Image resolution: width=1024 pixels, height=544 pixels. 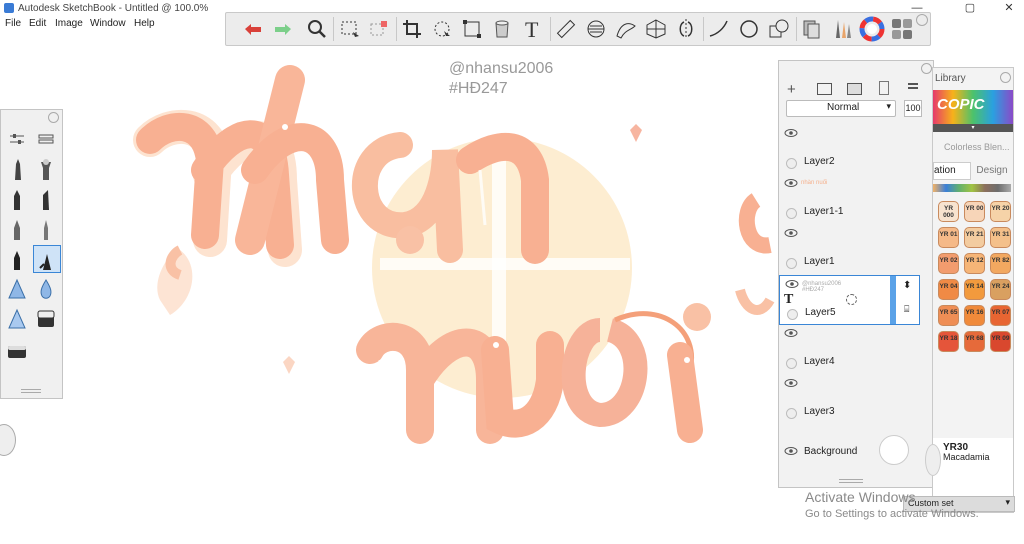 I want to click on layer-options-icon: ⌸, so click(x=906, y=309).